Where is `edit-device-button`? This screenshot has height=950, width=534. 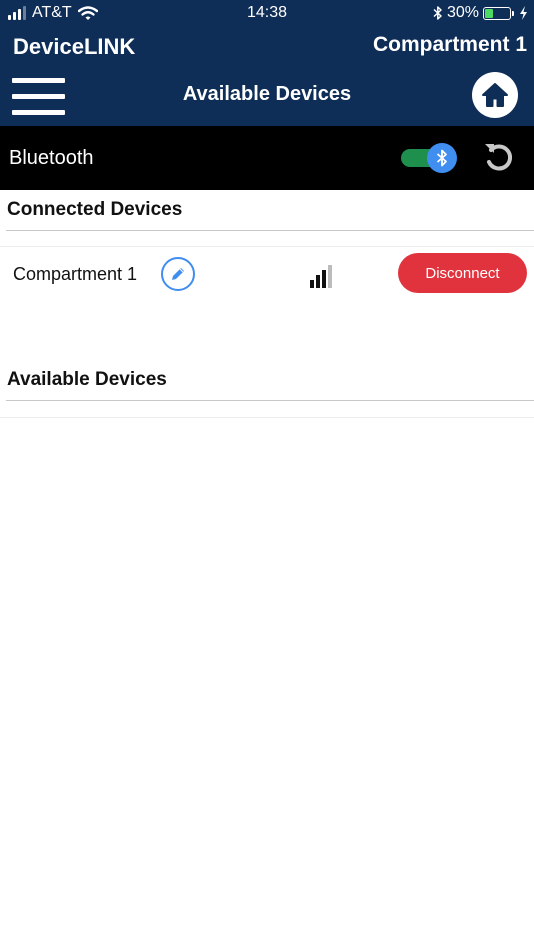 edit-device-button is located at coordinates (178, 274).